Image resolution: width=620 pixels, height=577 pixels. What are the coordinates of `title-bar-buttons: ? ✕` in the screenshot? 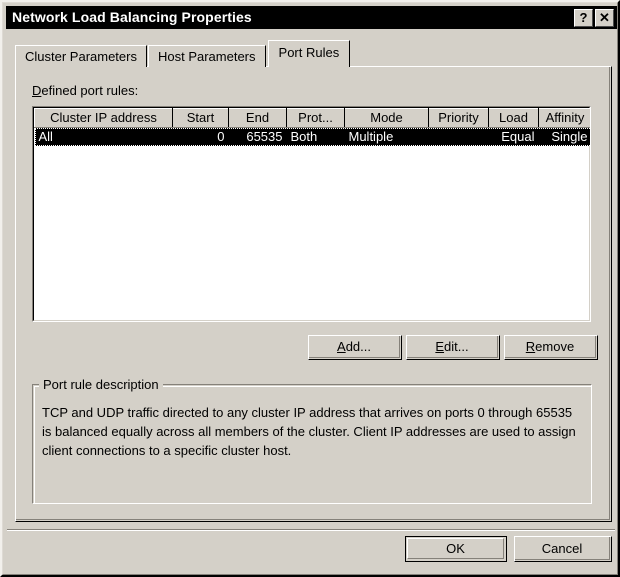 It's located at (595, 17).